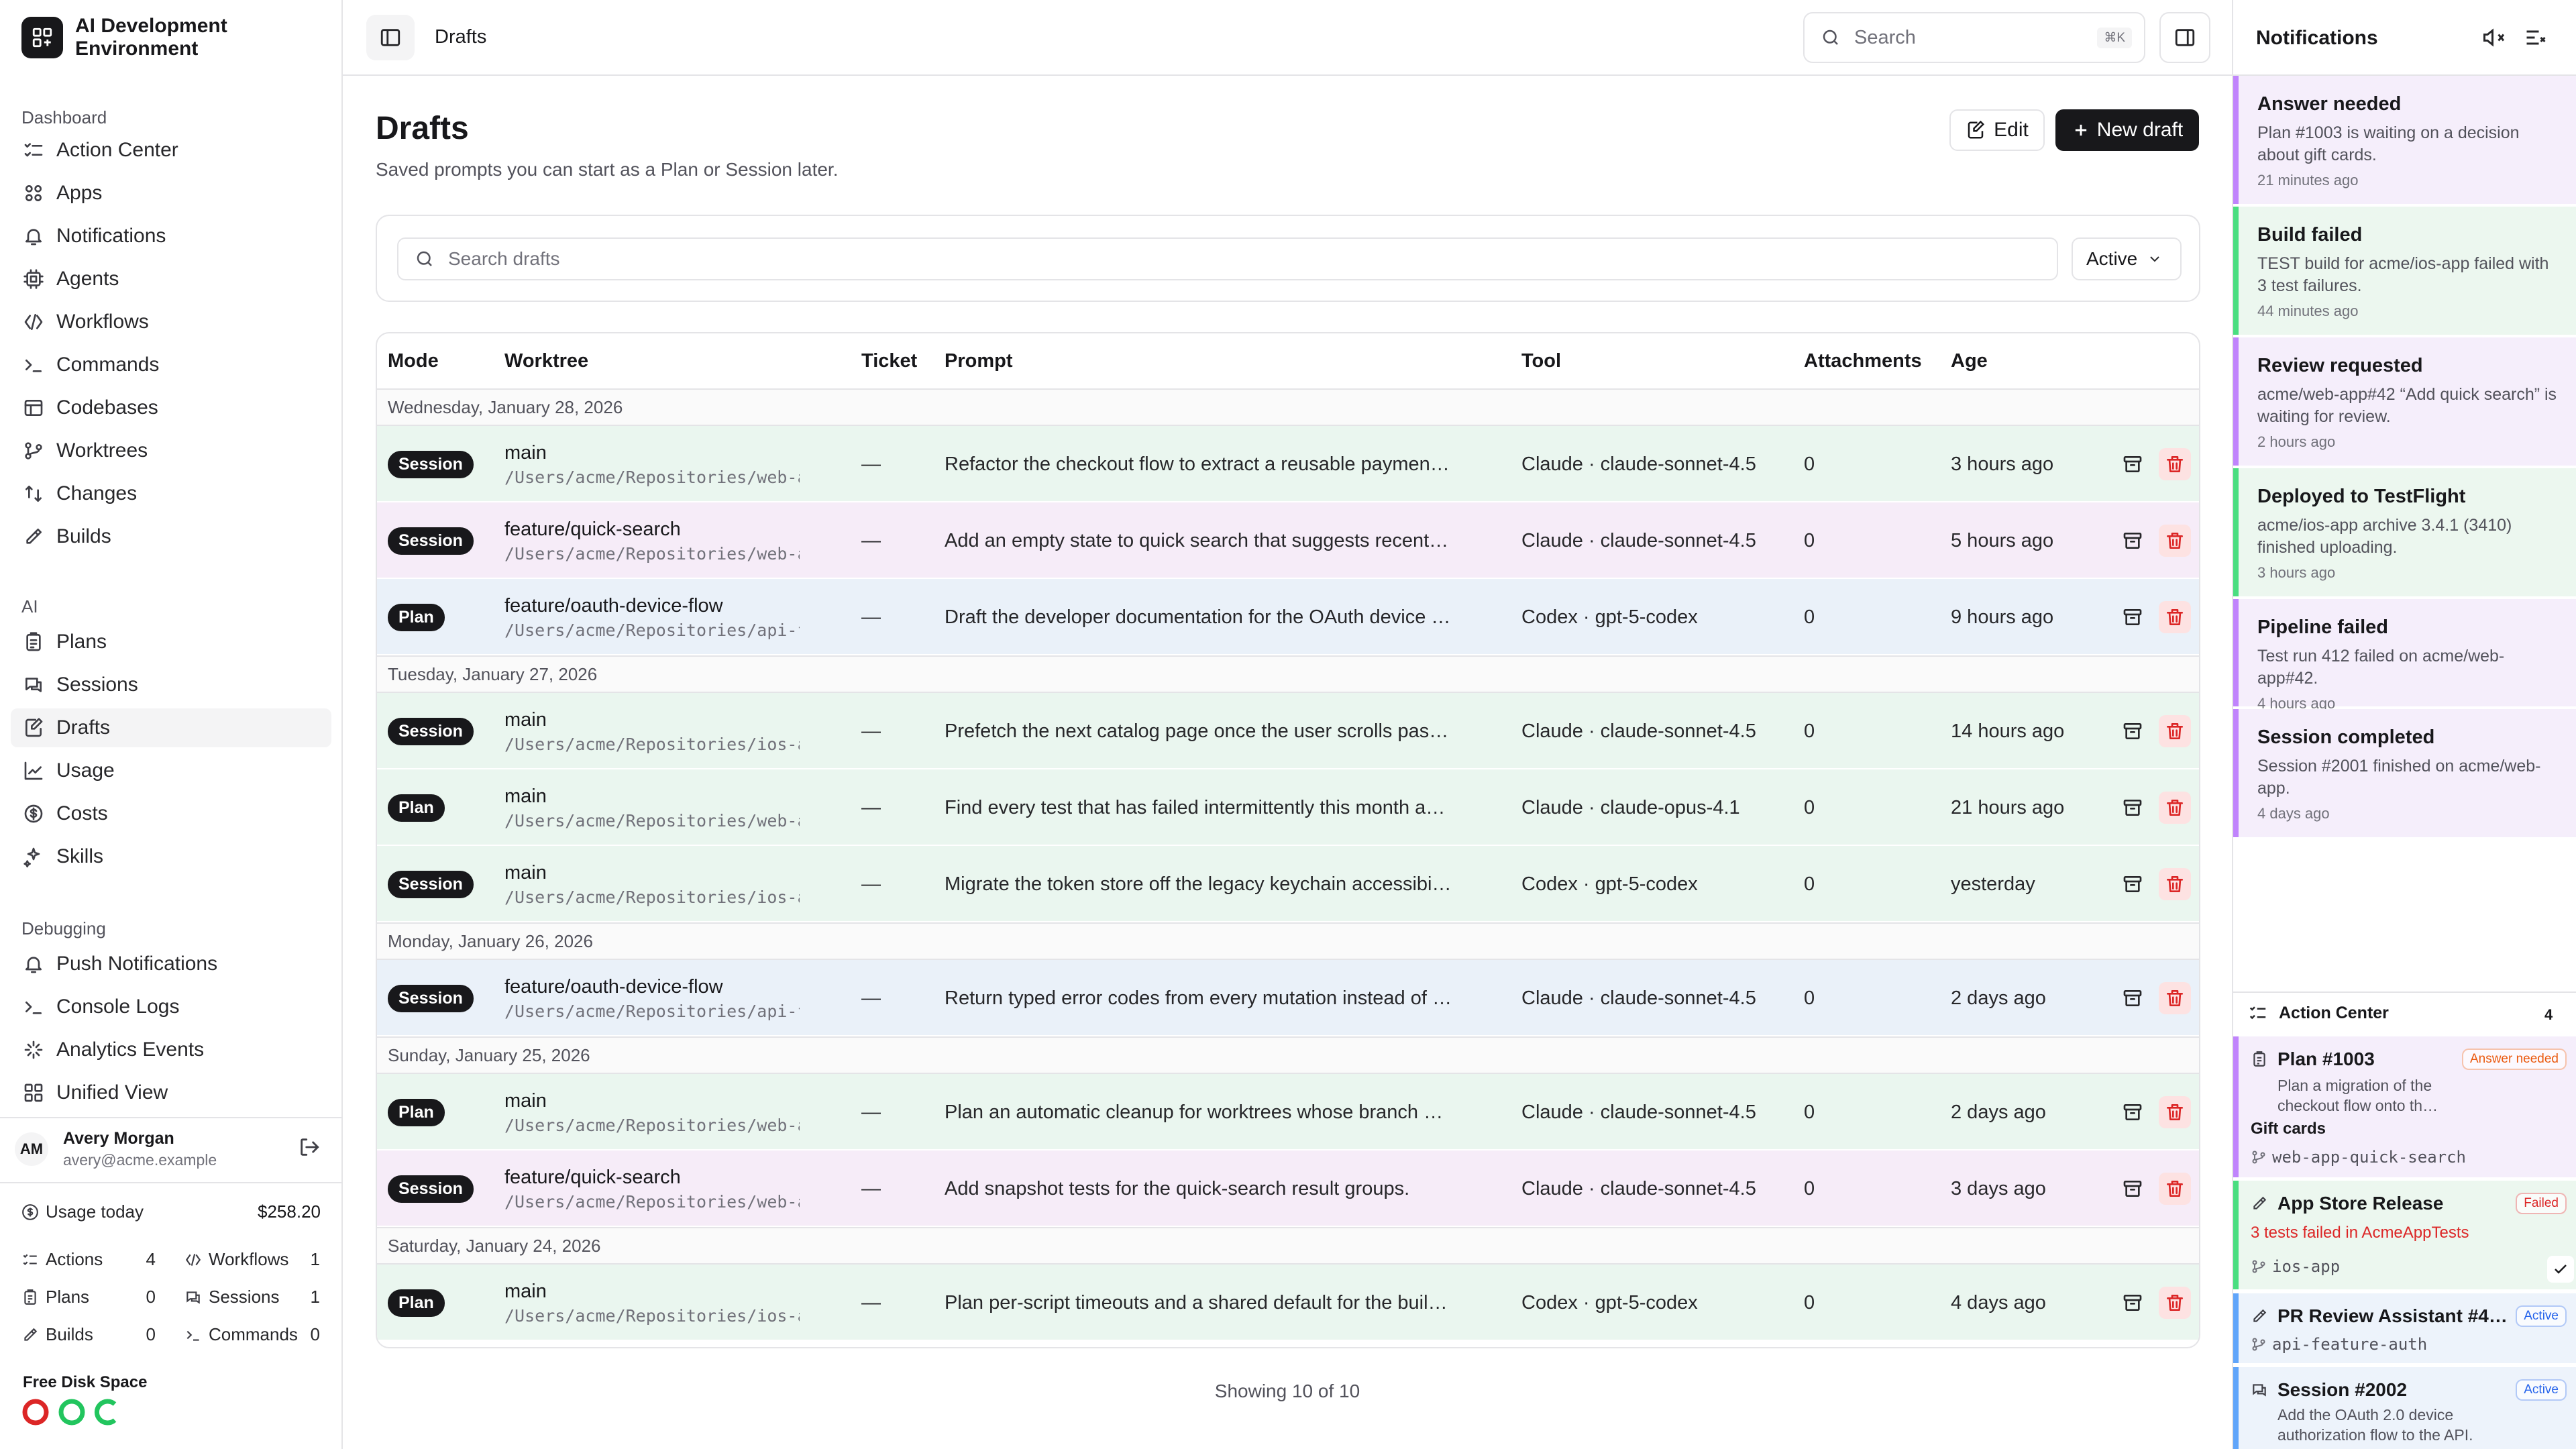 This screenshot has width=2576, height=1449. I want to click on builds-icon, so click(33, 537).